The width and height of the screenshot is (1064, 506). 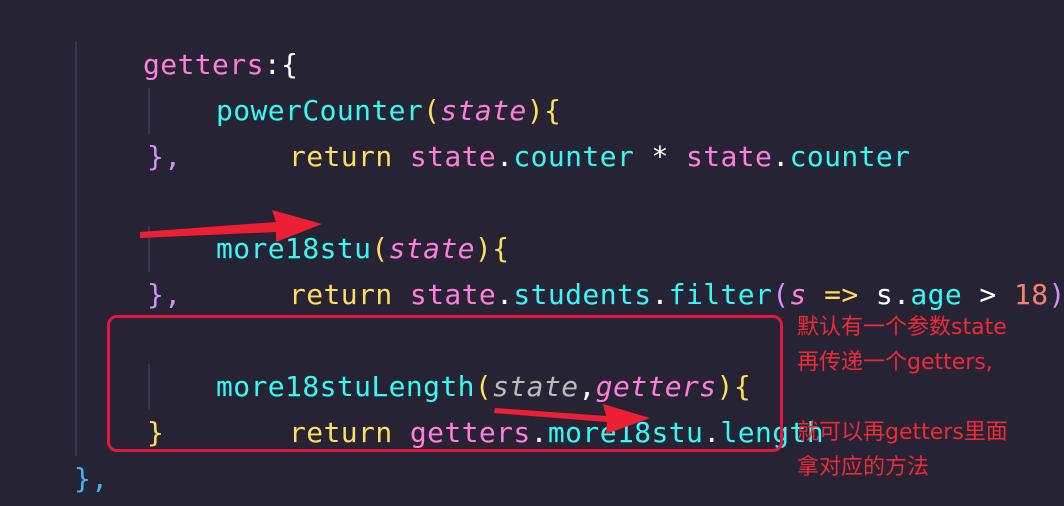 I want to click on operator: >, so click(x=988, y=294).